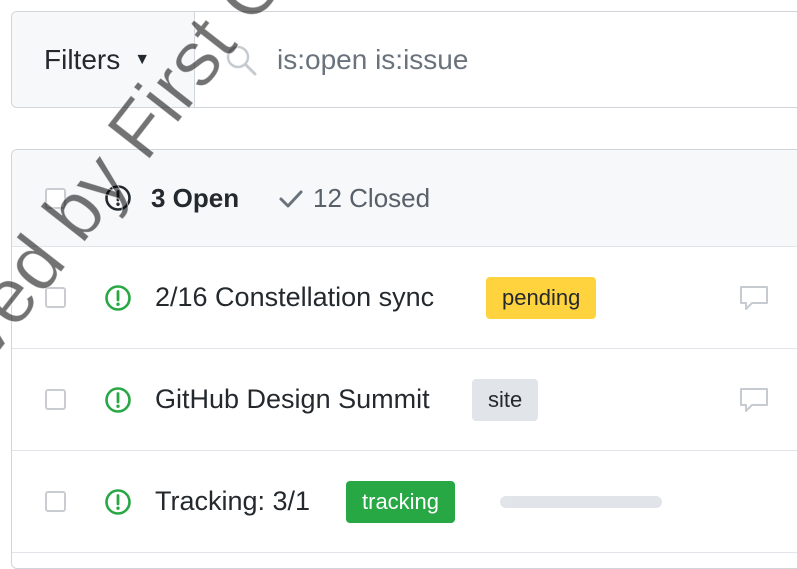  What do you see at coordinates (55, 198) in the screenshot?
I see `select-all-checkbox` at bounding box center [55, 198].